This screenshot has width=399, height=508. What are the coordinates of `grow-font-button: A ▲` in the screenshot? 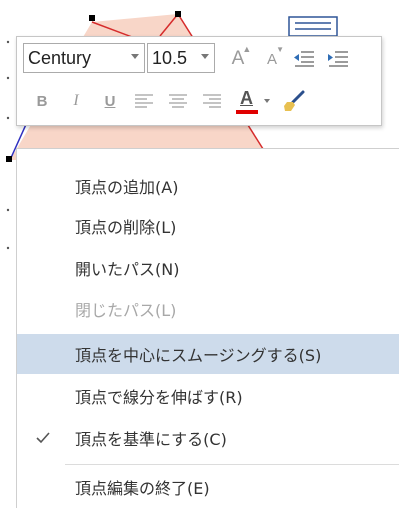 It's located at (238, 59).